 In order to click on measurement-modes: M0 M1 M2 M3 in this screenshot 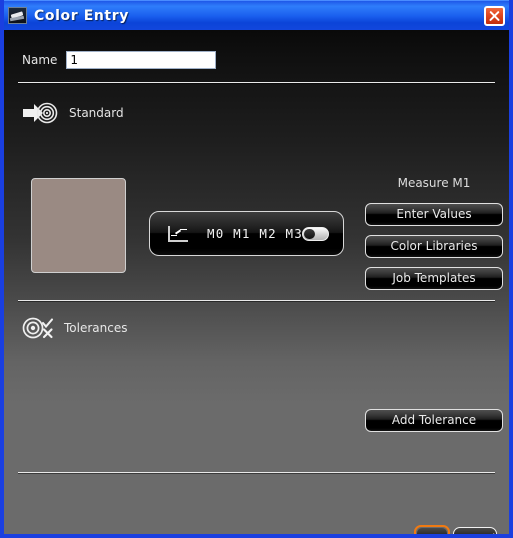, I will do `click(255, 233)`.